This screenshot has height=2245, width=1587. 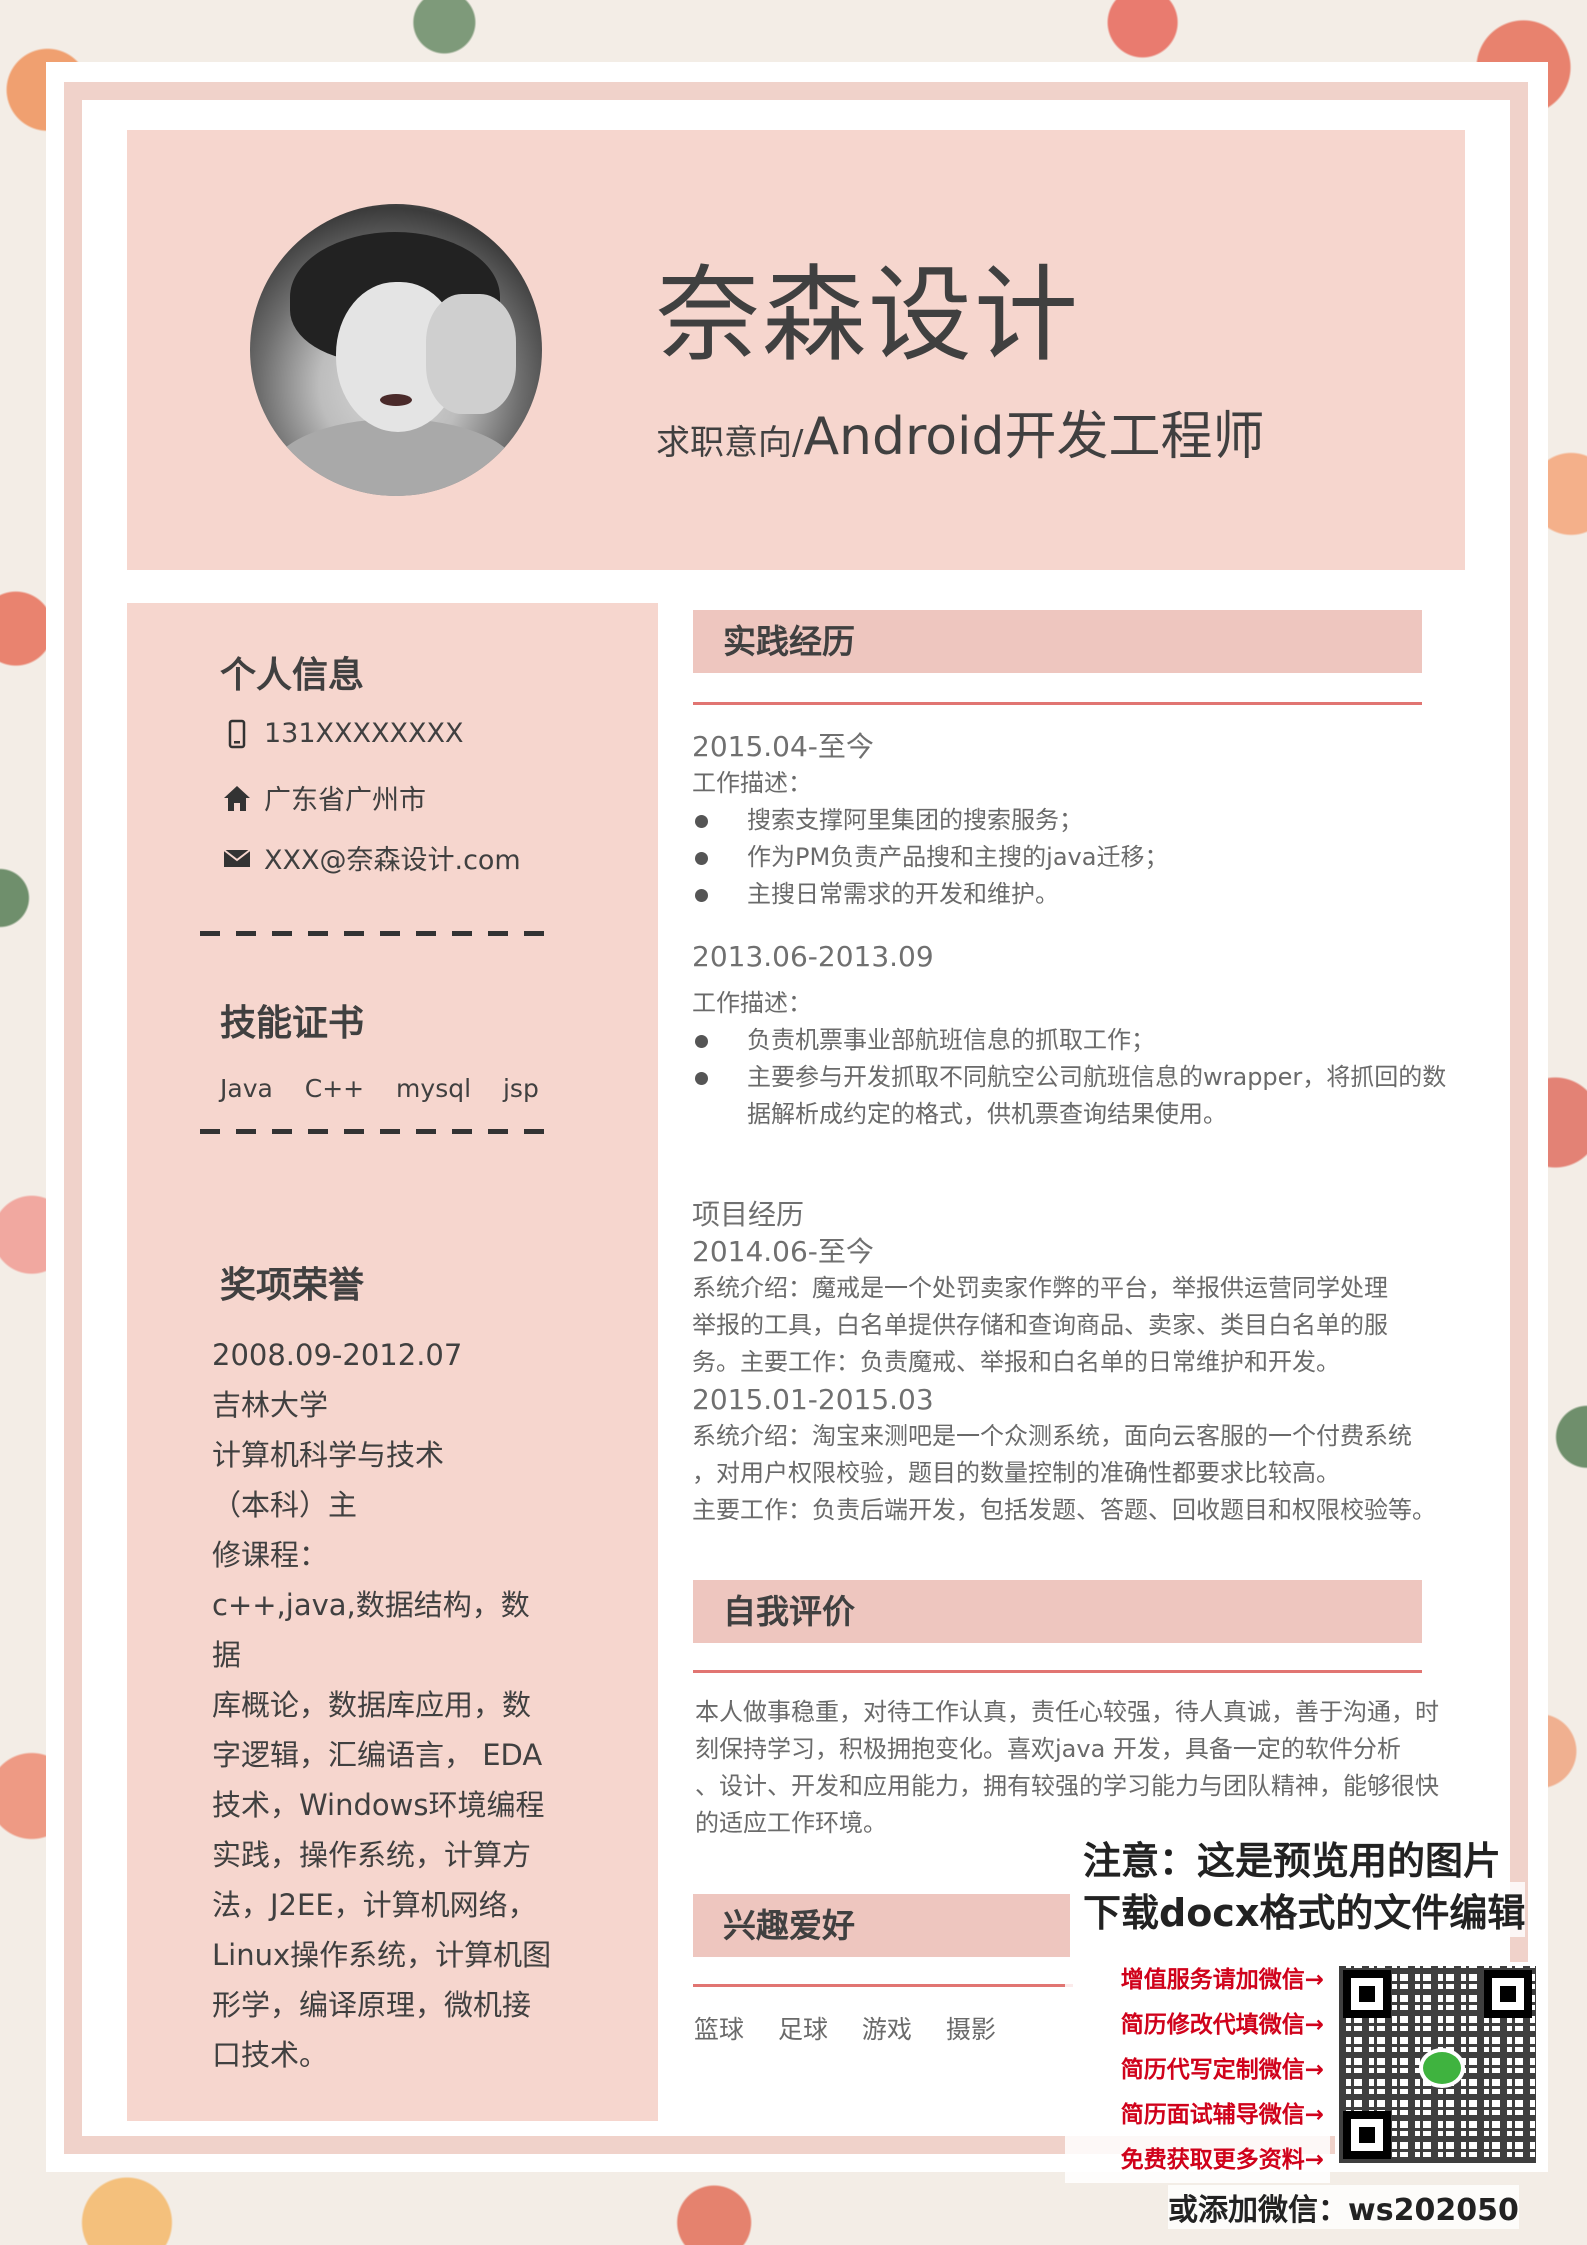 I want to click on promo-service-item: 简历面试辅导微信→, so click(x=1222, y=2115).